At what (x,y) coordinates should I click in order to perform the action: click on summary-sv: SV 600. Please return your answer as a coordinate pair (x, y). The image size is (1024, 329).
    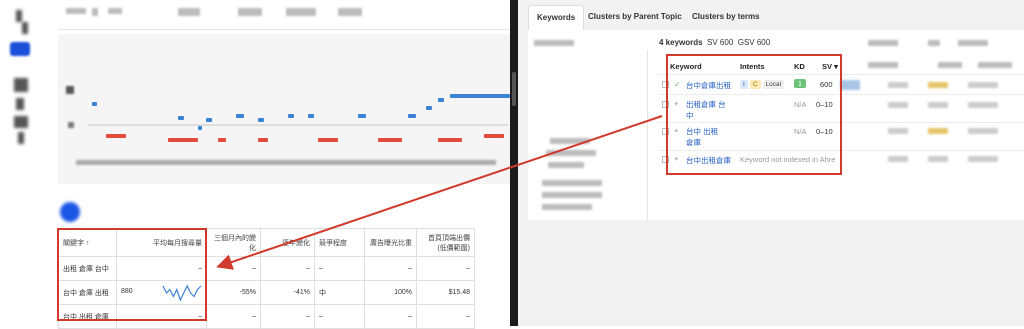
    Looking at the image, I should click on (720, 42).